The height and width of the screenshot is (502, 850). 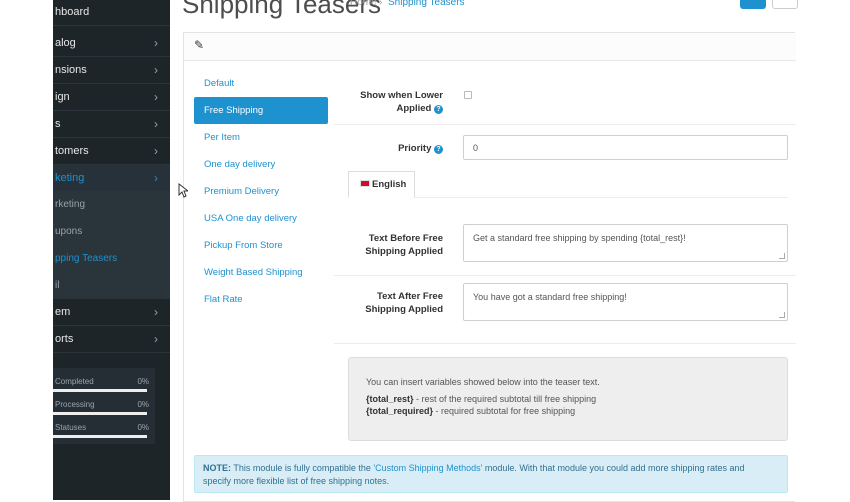 I want to click on text-before-label: Text Before Free Shipping Applied, so click(x=393, y=245).